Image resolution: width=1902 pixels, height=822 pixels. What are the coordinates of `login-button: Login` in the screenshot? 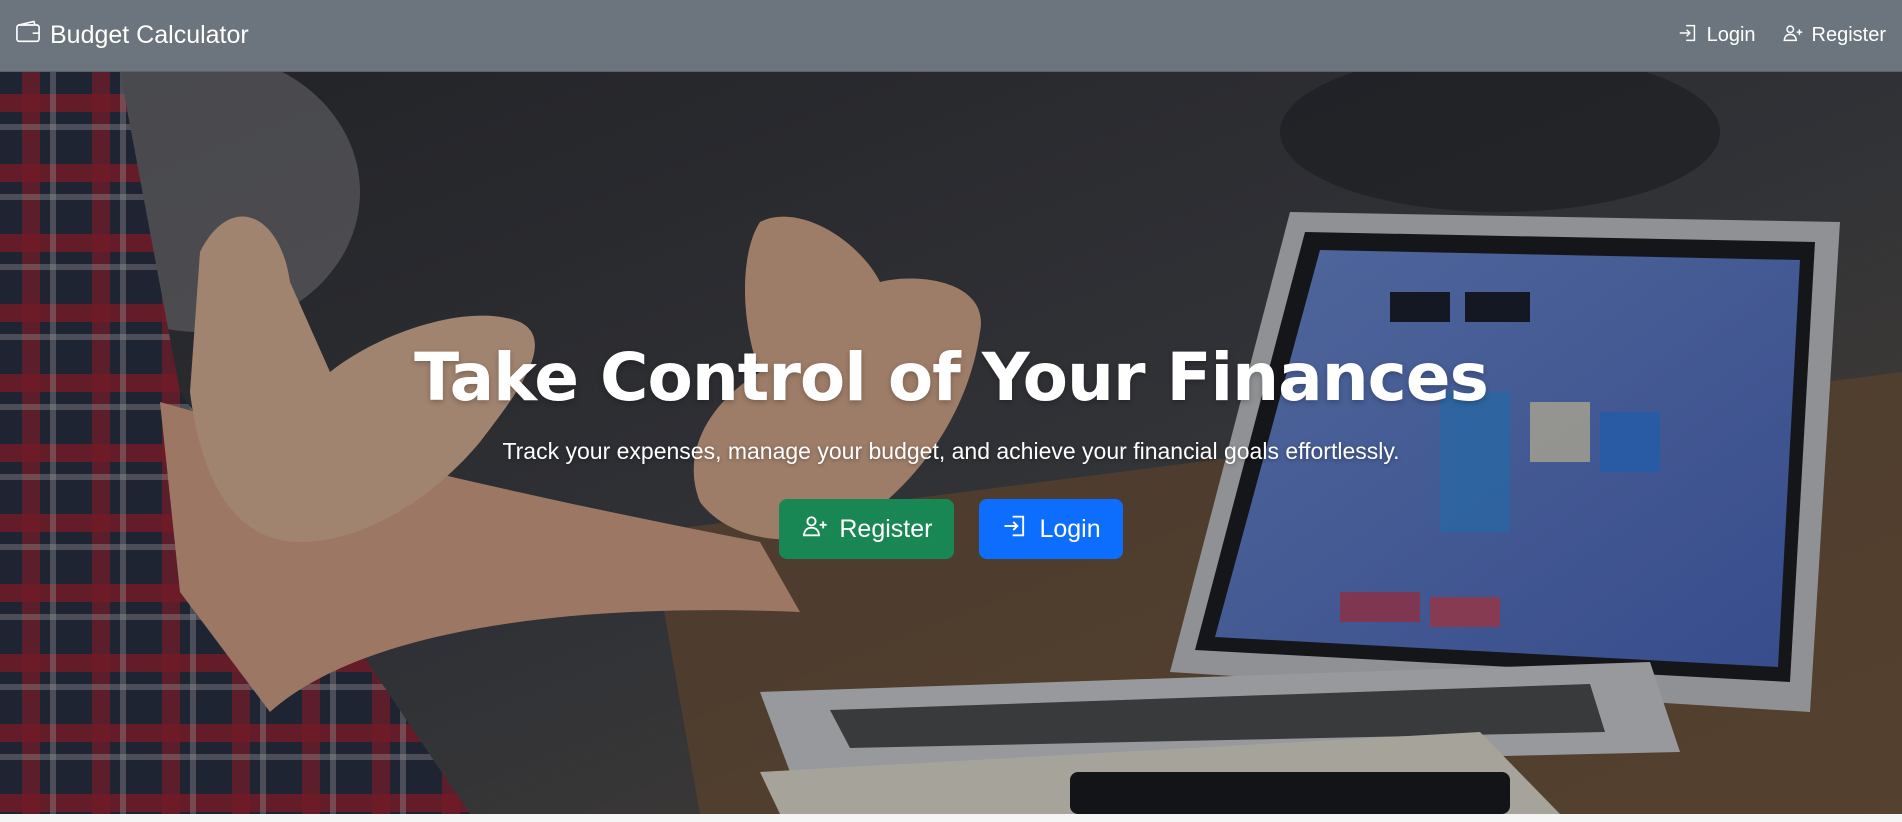 It's located at (1051, 529).